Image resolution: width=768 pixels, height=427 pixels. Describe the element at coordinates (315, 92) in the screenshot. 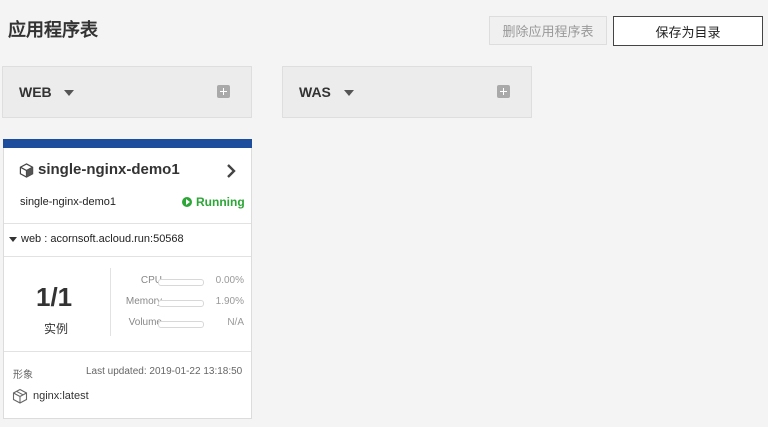

I see `group-name: WAS` at that location.